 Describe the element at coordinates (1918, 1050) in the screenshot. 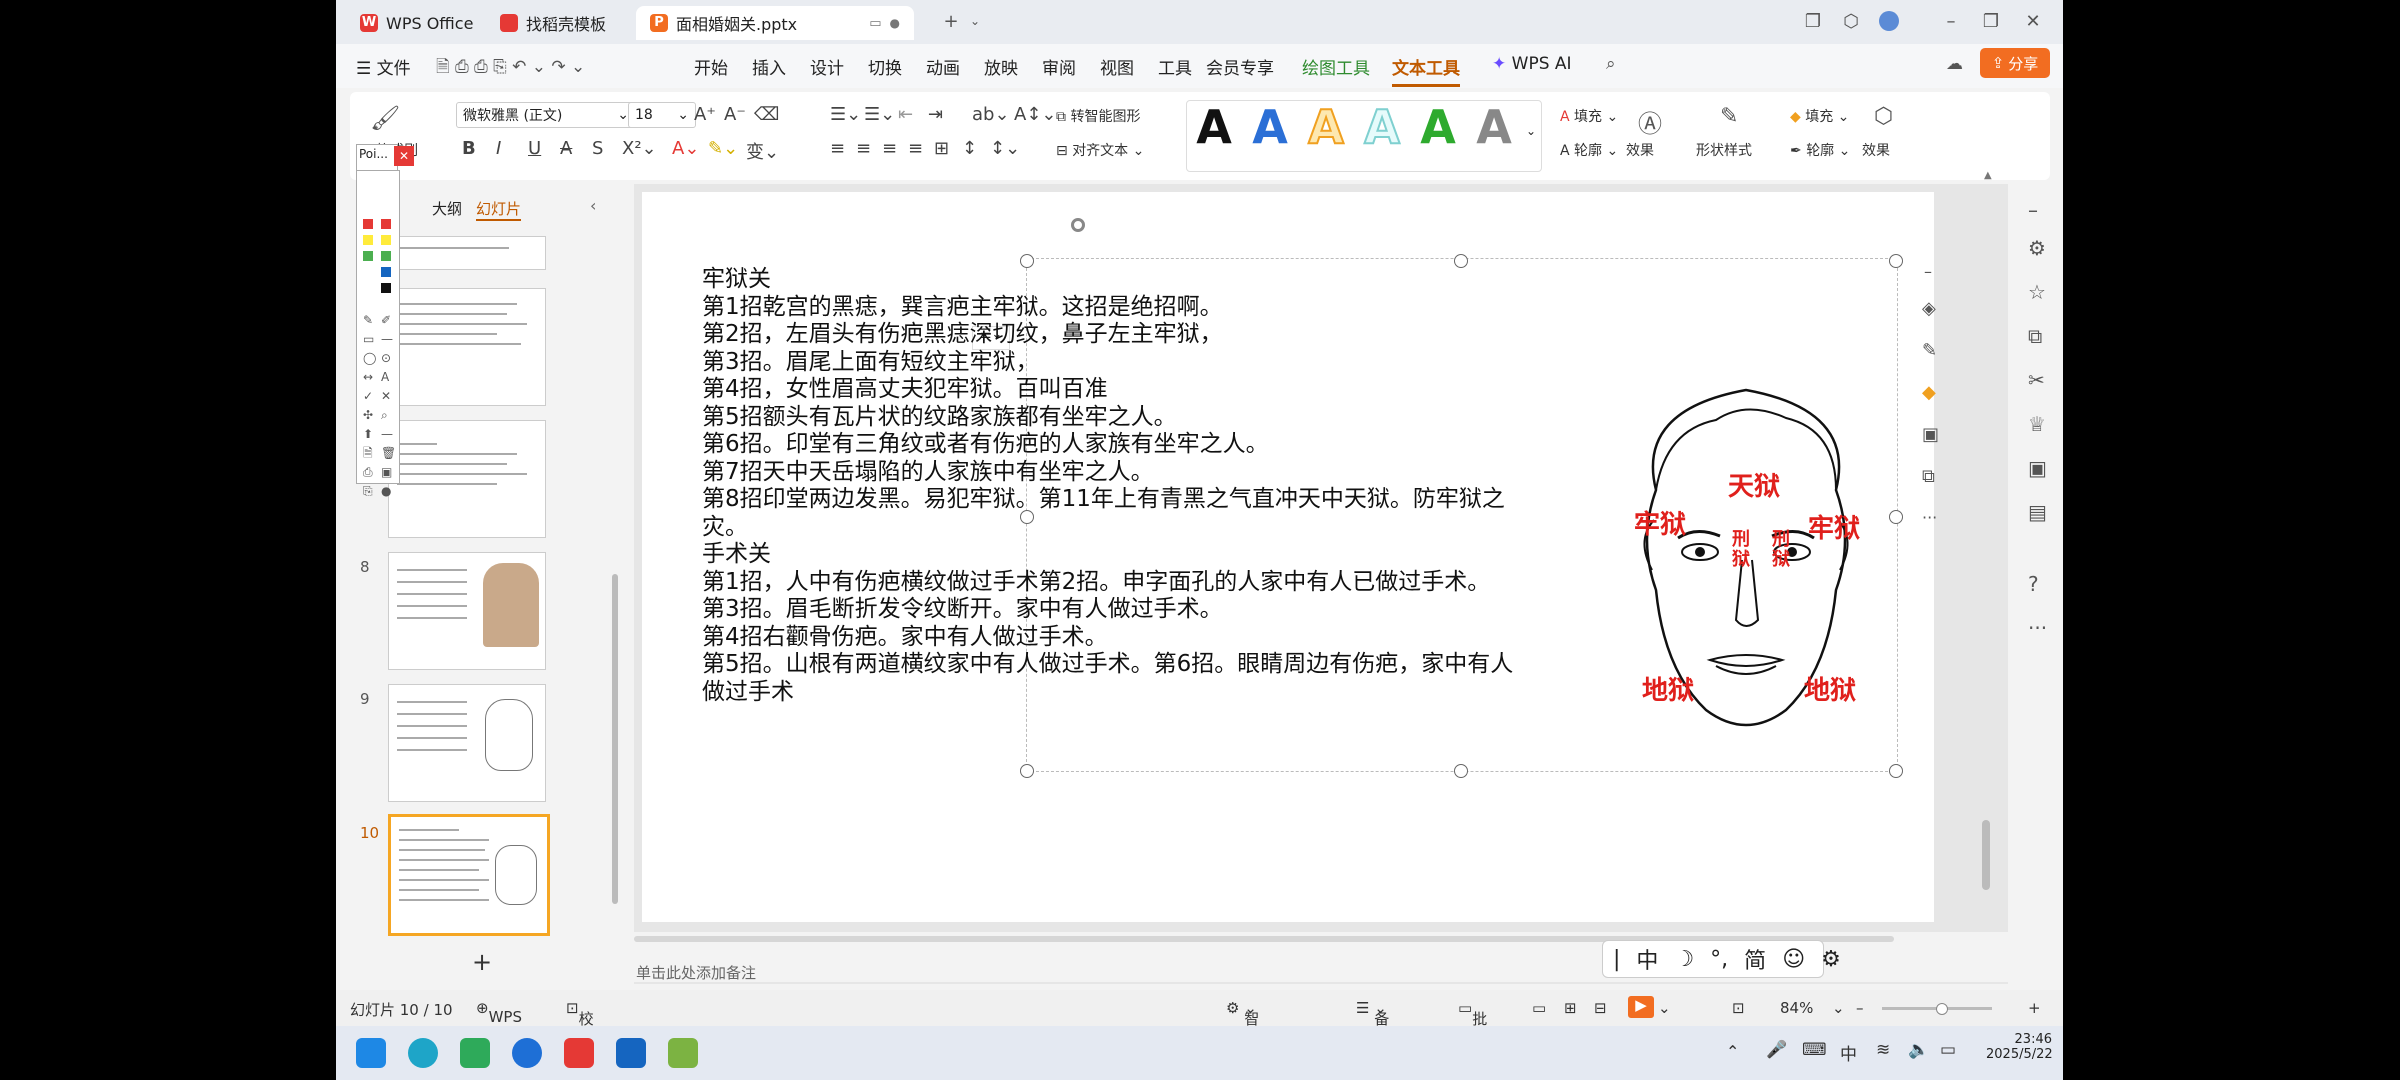

I see `volume-icon: 🔈` at that location.